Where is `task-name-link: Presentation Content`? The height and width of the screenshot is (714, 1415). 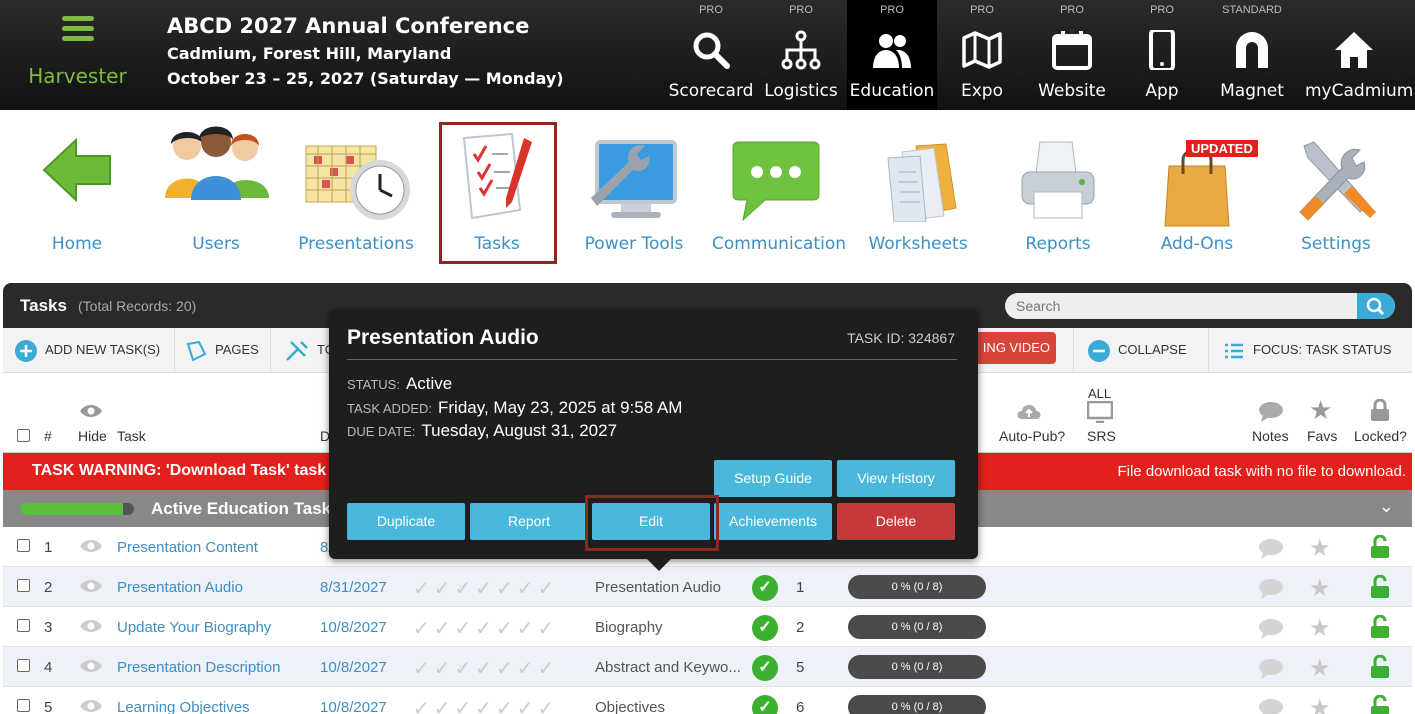
task-name-link: Presentation Content is located at coordinates (187, 547).